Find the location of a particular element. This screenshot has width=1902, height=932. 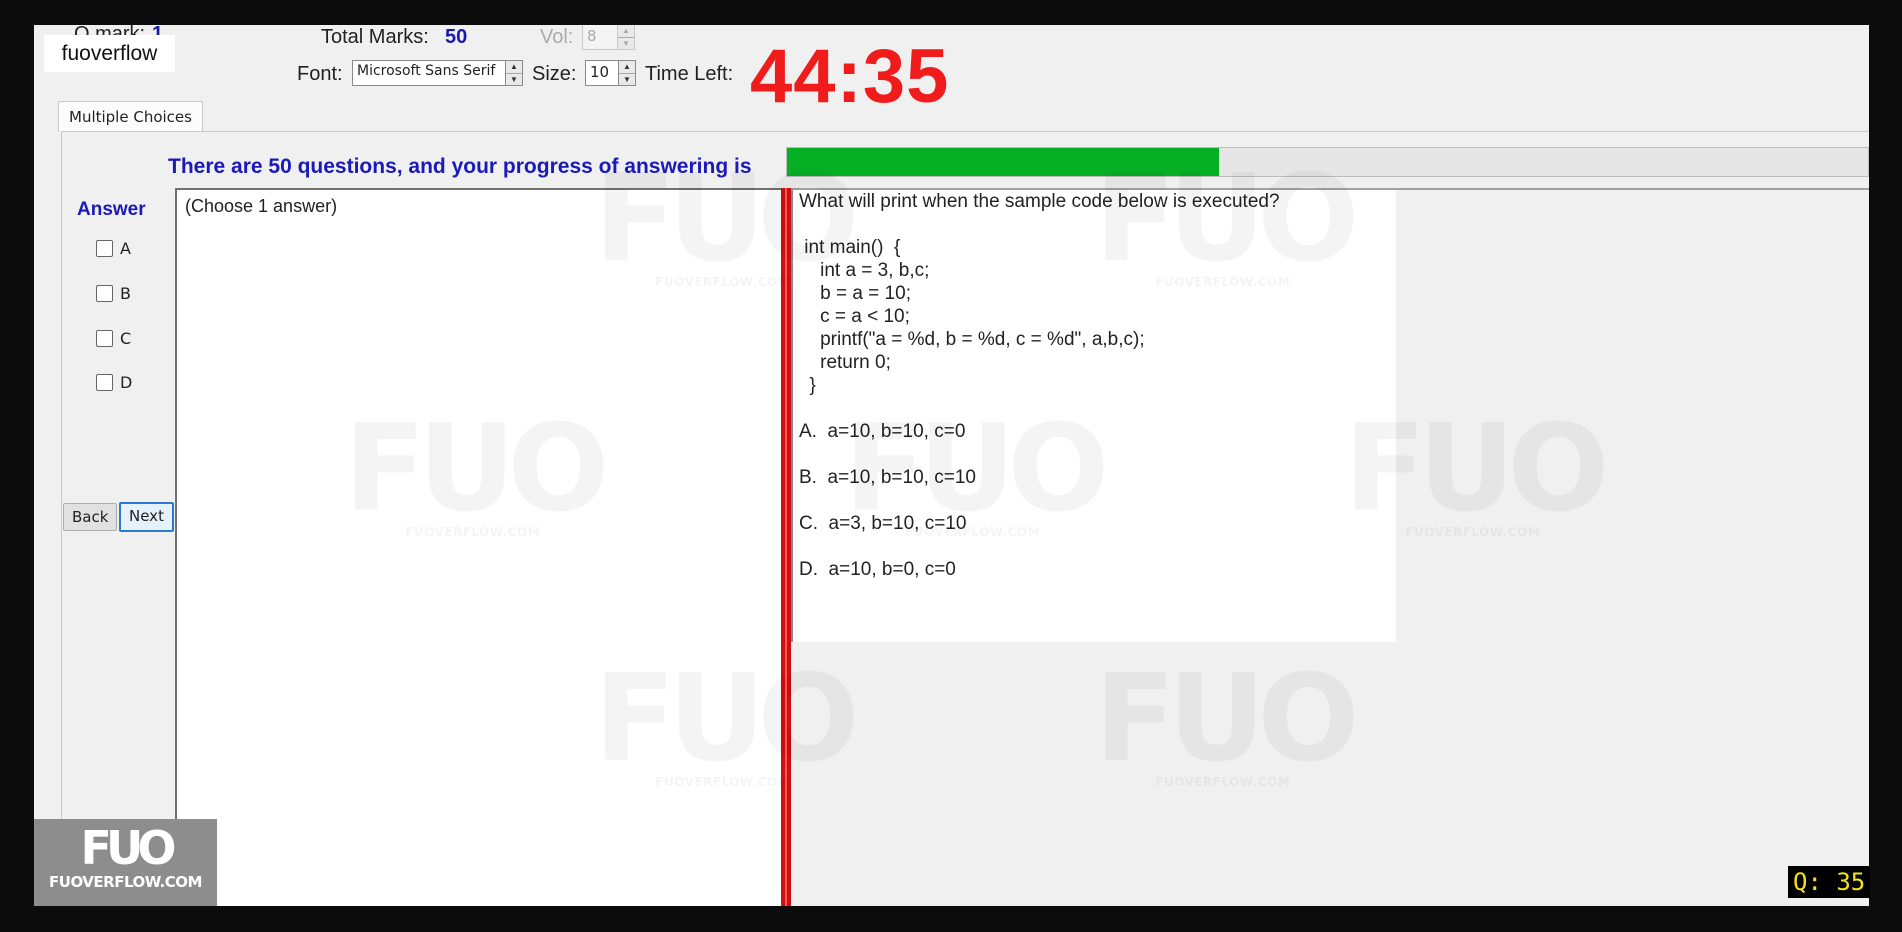

vol-label: Vol: is located at coordinates (557, 37).